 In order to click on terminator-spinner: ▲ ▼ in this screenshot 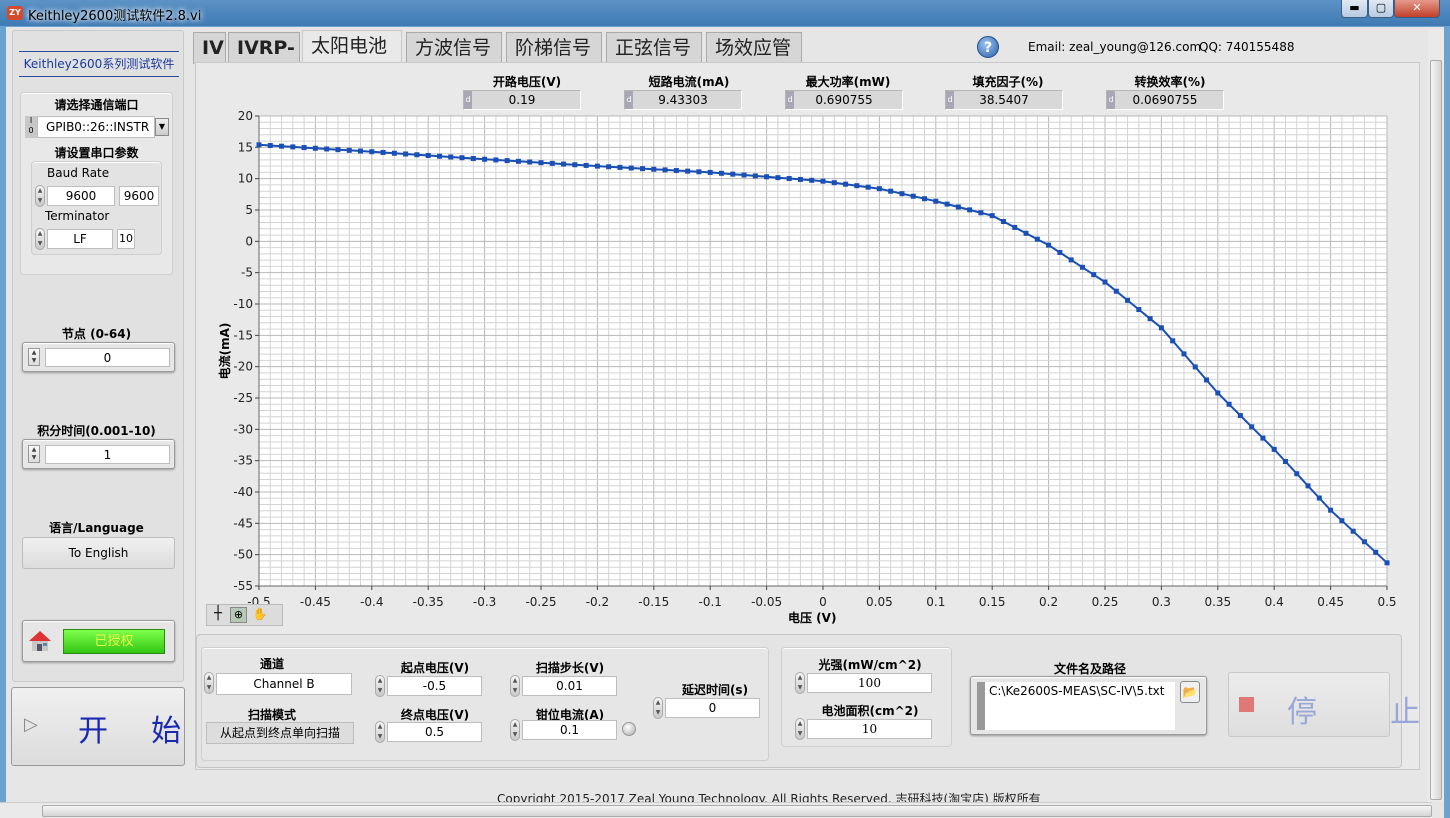, I will do `click(40, 239)`.